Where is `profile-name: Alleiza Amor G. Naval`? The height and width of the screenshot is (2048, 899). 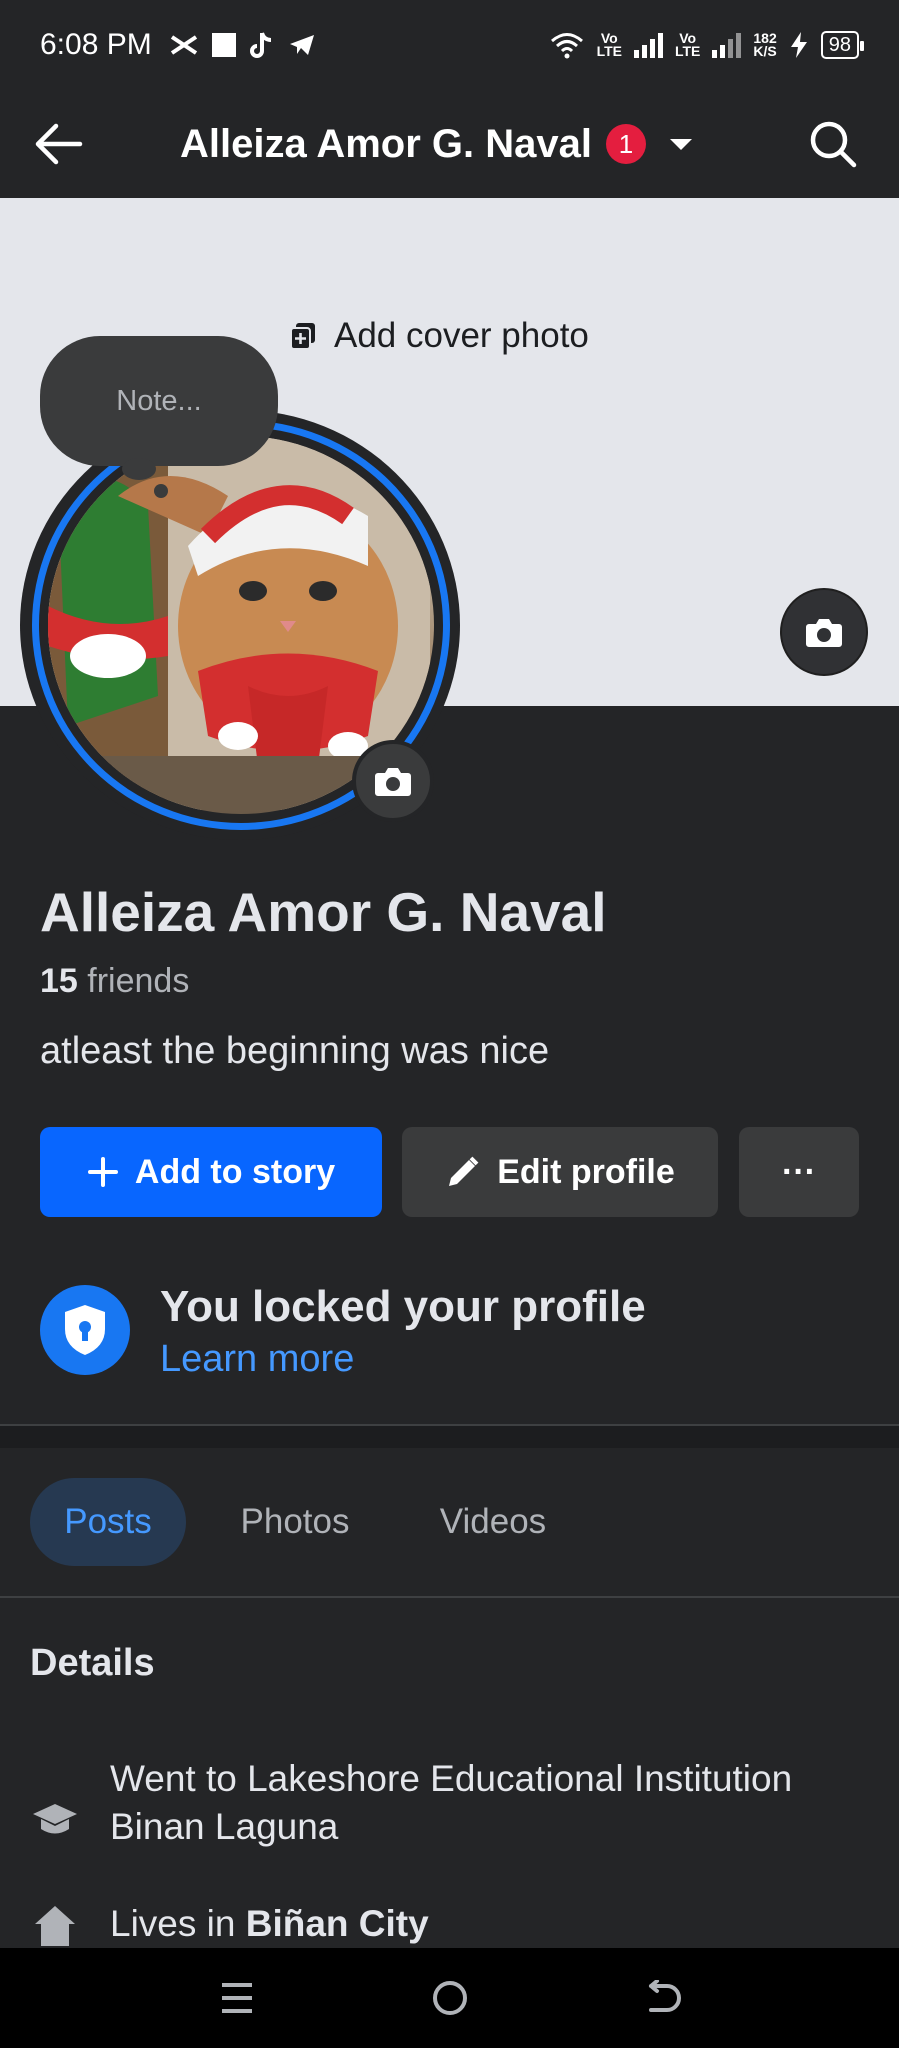 profile-name: Alleiza Amor G. Naval is located at coordinates (323, 912).